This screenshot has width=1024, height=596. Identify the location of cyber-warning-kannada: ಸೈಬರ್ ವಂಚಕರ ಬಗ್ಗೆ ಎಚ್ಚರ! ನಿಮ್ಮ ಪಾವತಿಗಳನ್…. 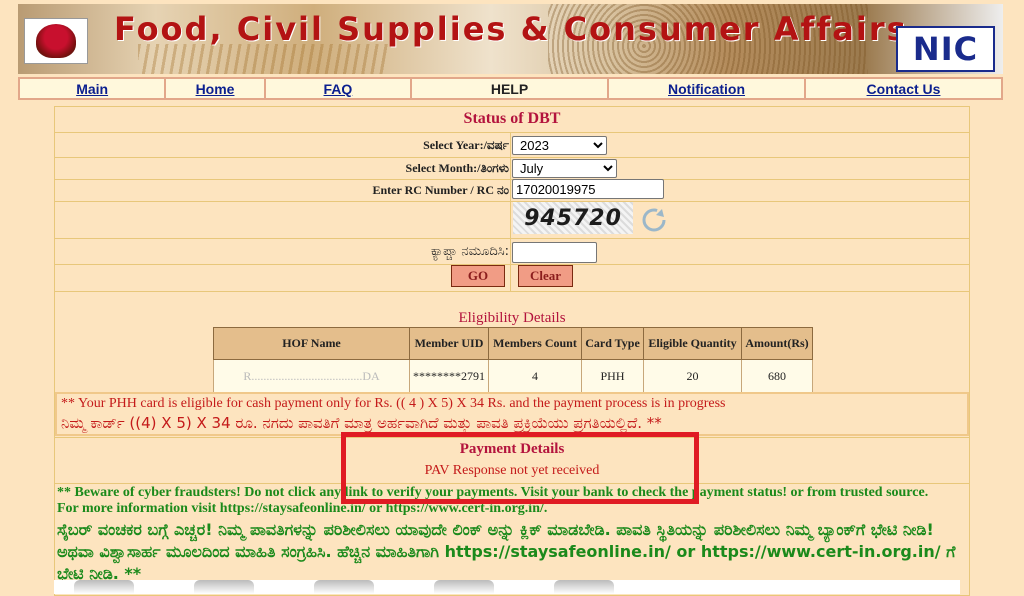
(506, 551).